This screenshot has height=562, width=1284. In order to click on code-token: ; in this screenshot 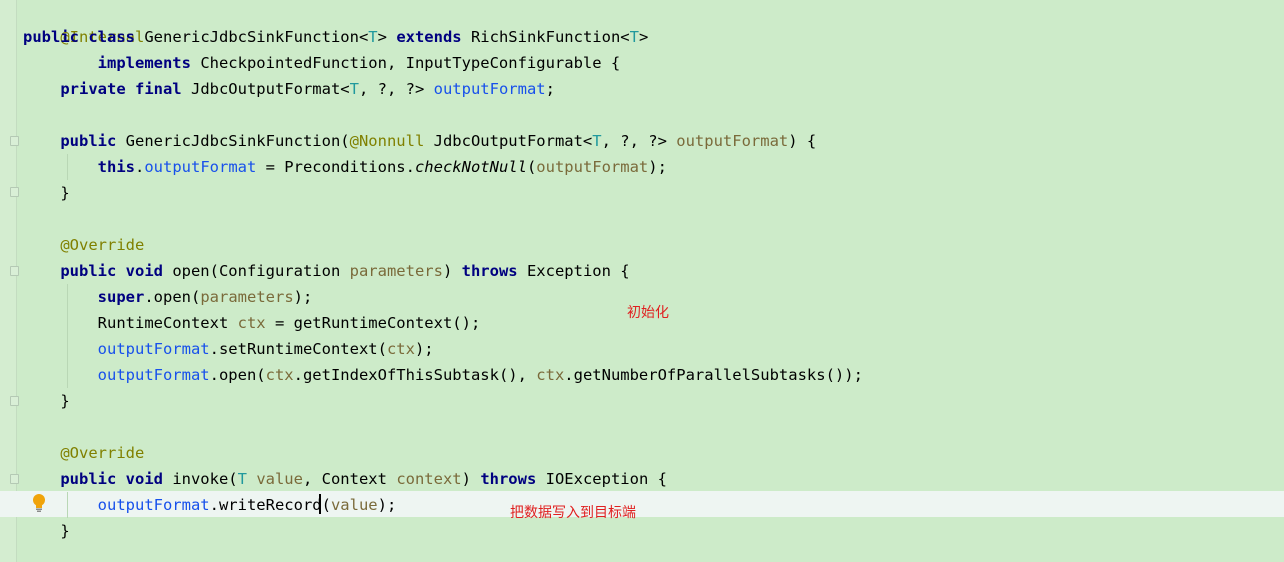, I will do `click(550, 89)`.